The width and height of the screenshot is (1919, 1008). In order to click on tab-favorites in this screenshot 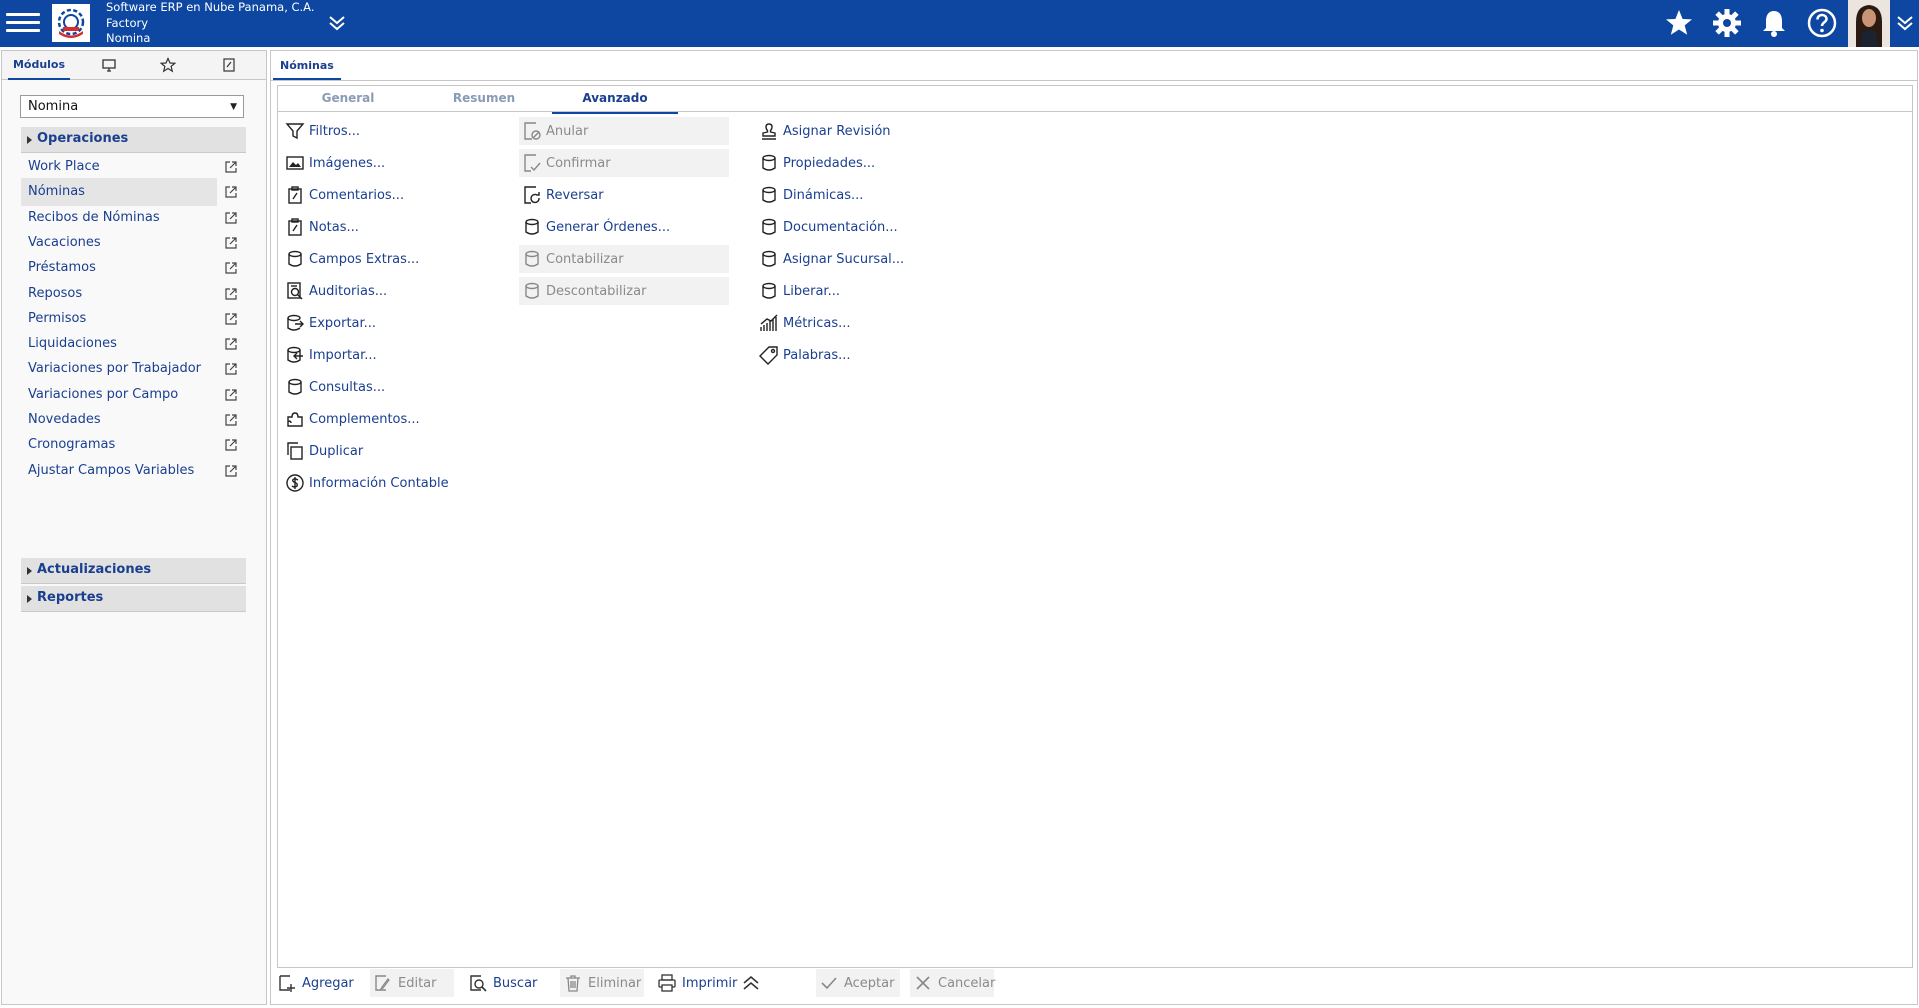, I will do `click(168, 64)`.